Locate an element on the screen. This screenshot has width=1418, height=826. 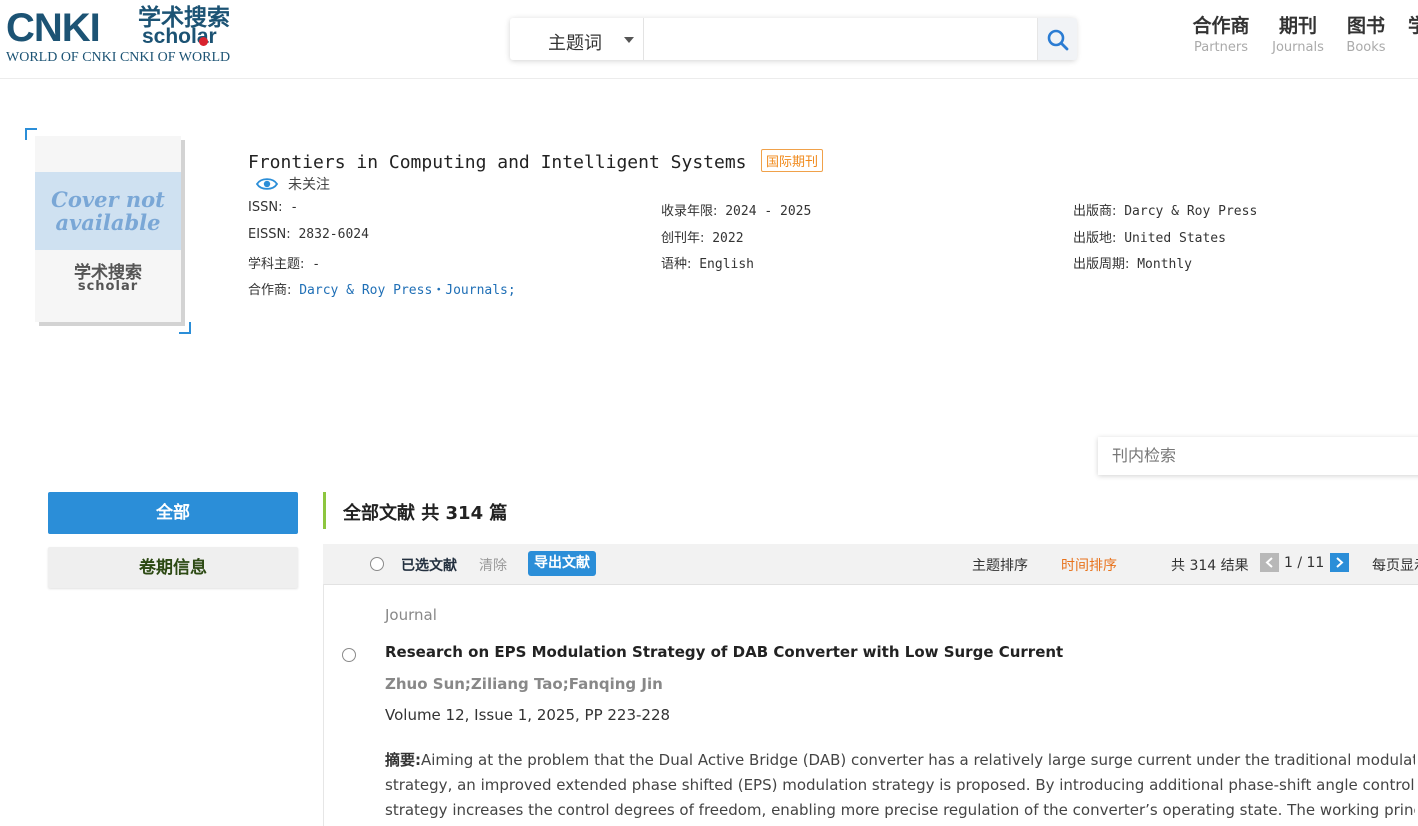
search-input is located at coordinates (838, 39).